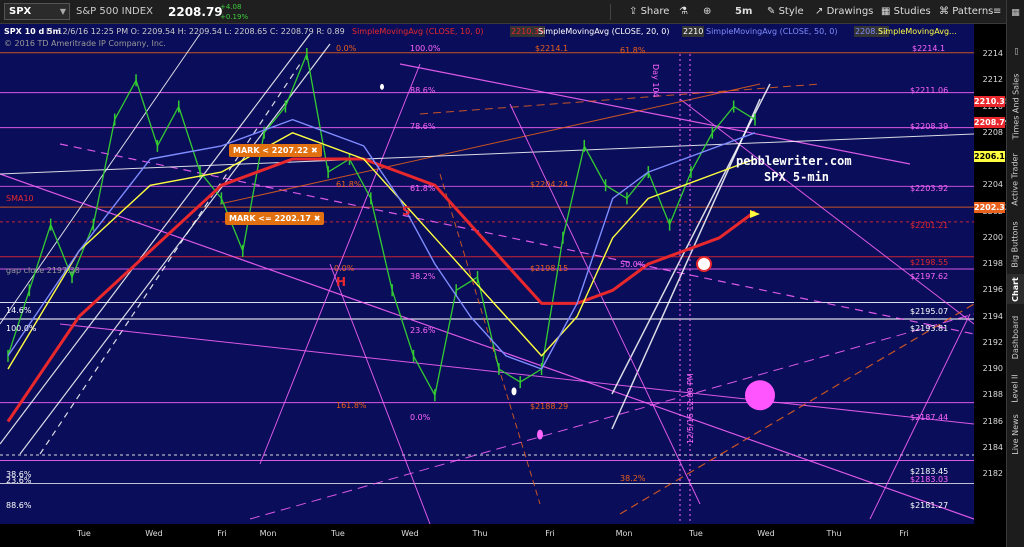 The width and height of the screenshot is (1024, 547). What do you see at coordinates (929, 479) in the screenshot?
I see `level-2183-03: $2183.03` at bounding box center [929, 479].